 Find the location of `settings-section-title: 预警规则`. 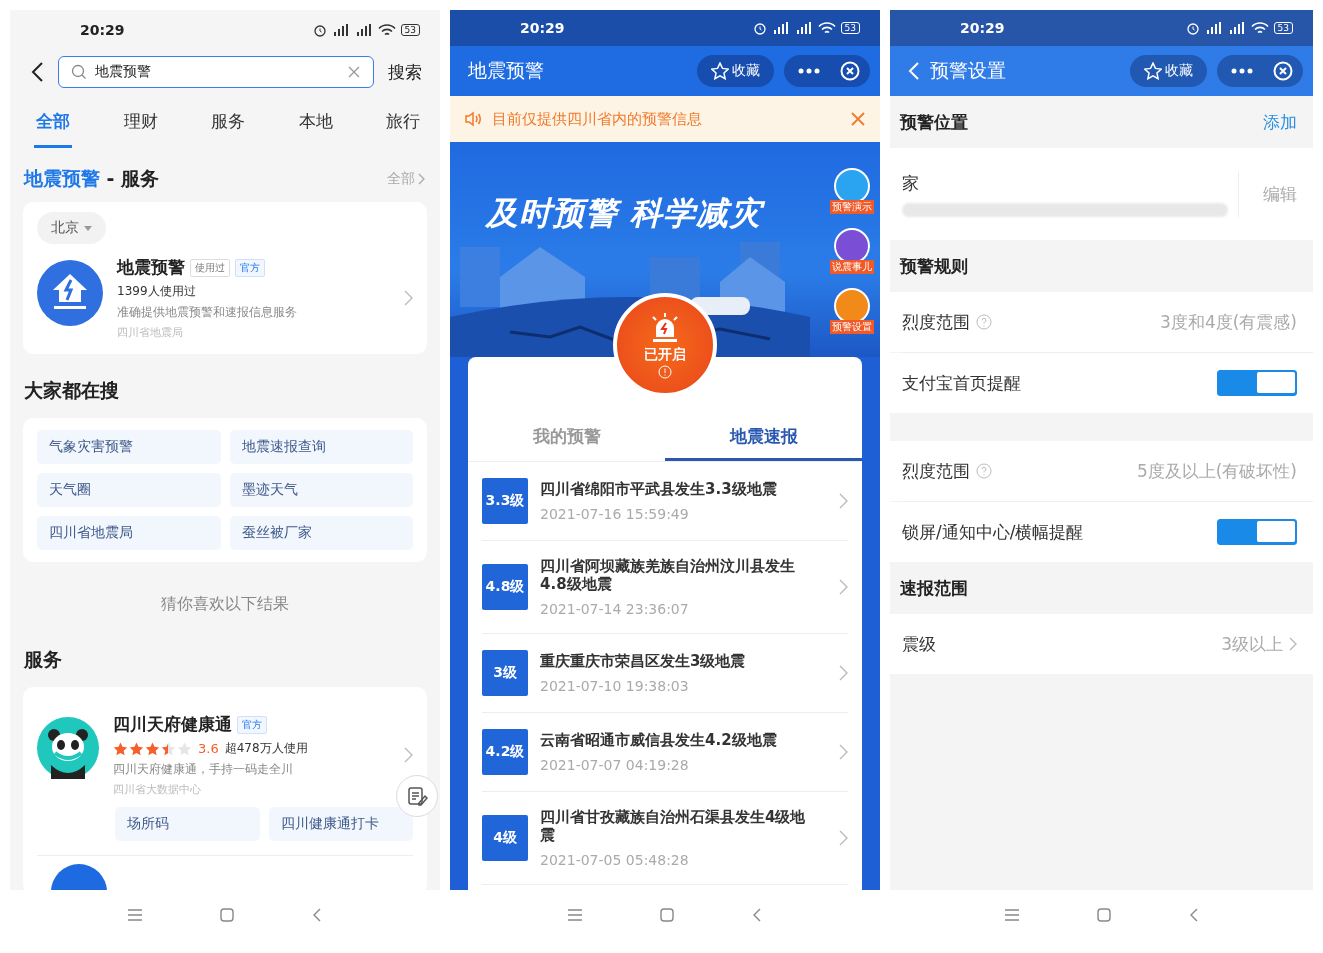

settings-section-title: 预警规则 is located at coordinates (934, 266).